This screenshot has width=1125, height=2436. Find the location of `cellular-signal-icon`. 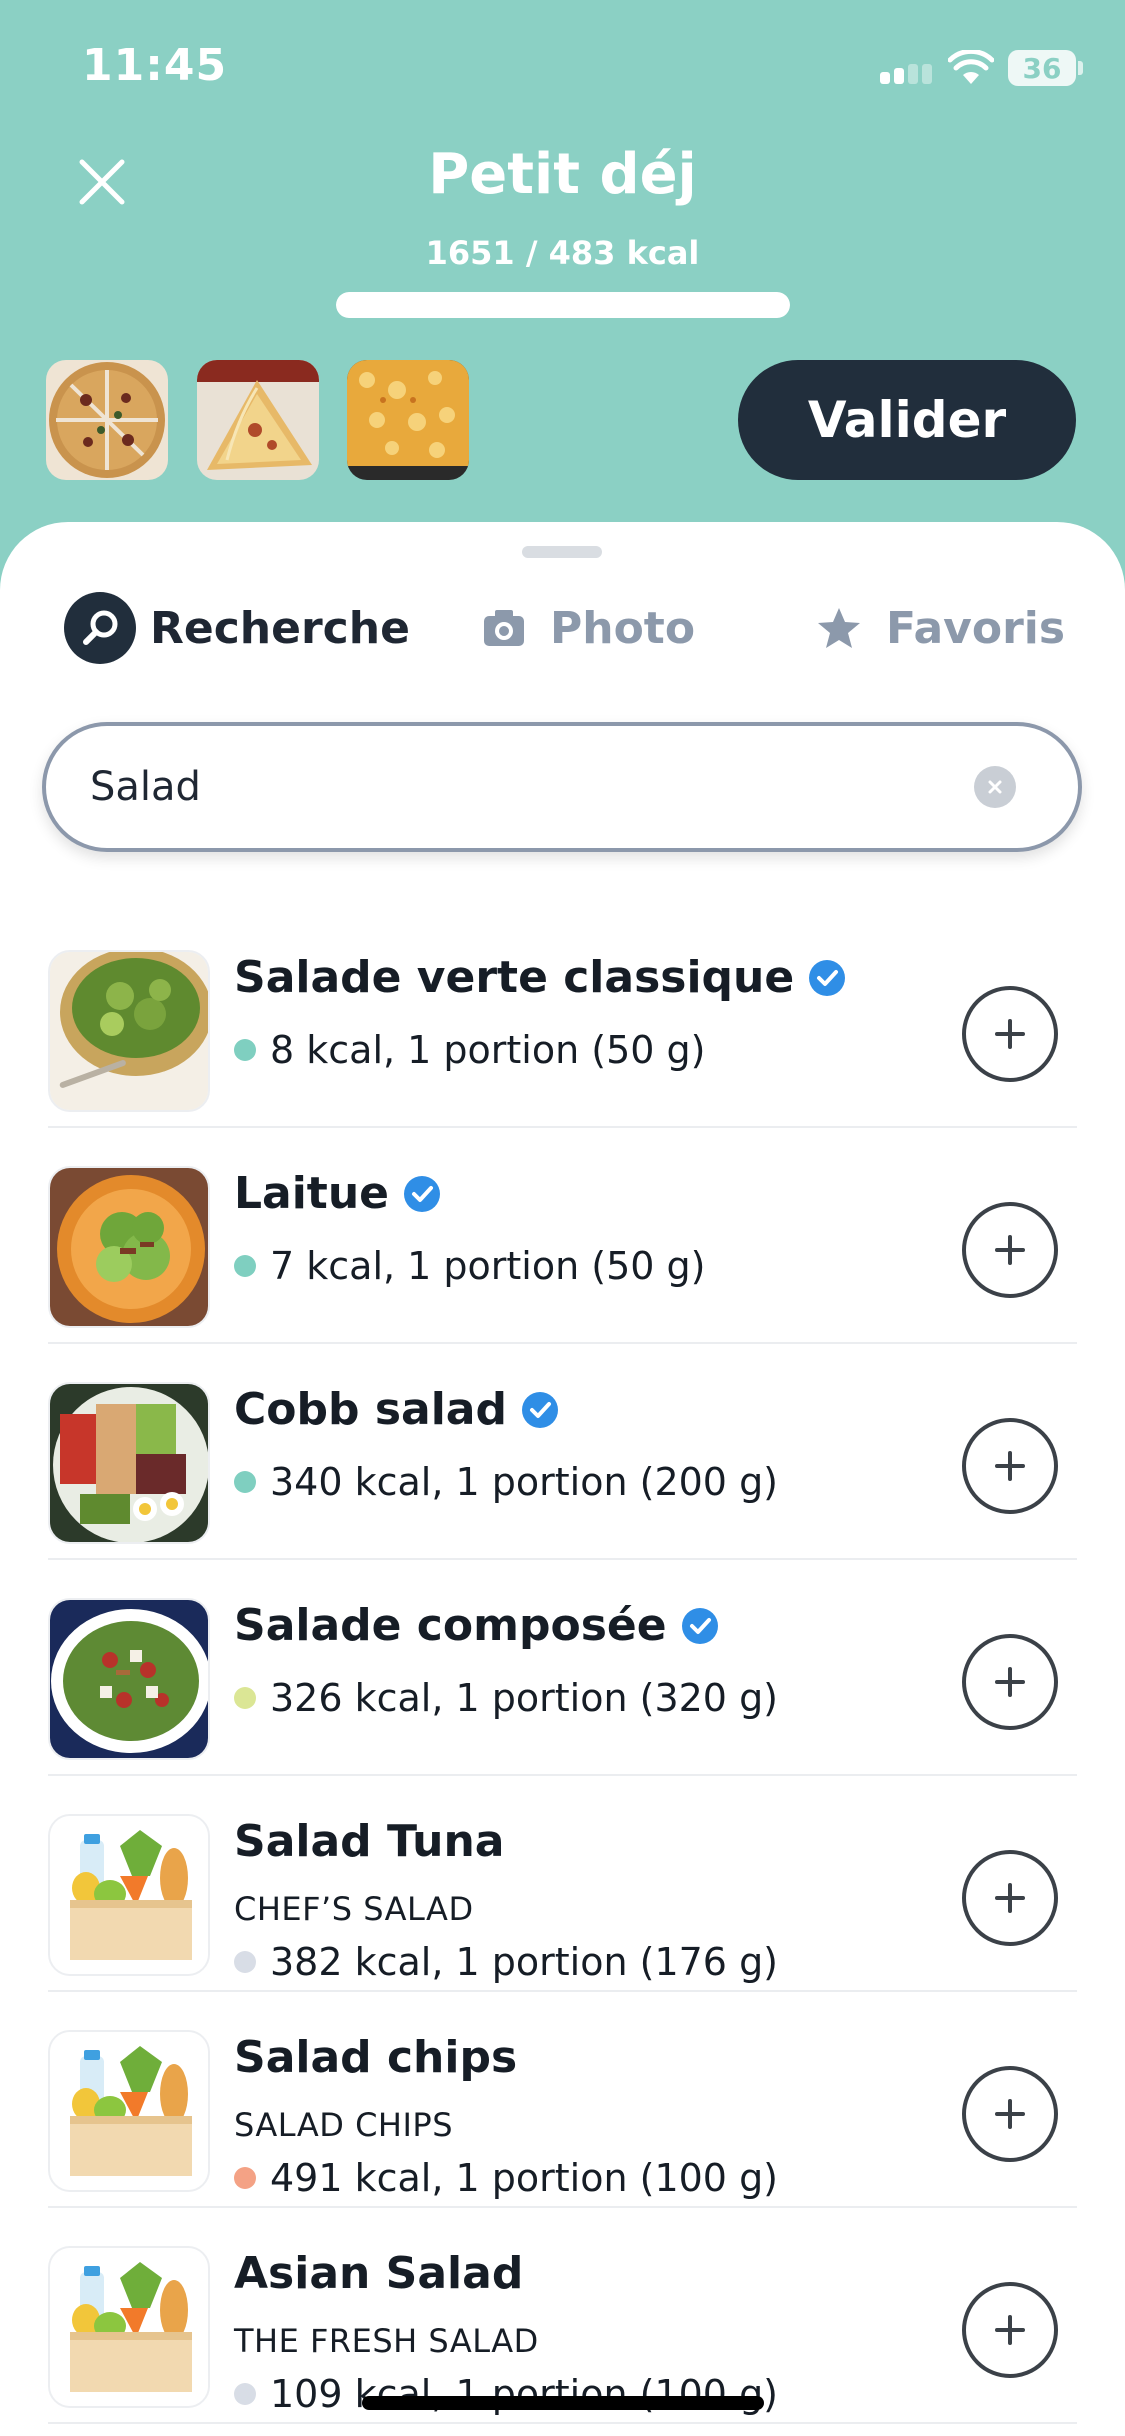

cellular-signal-icon is located at coordinates (908, 74).